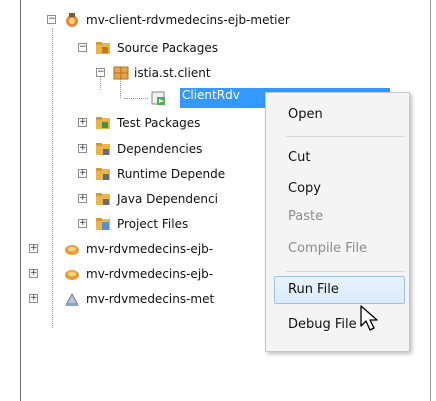  What do you see at coordinates (103, 224) in the screenshot?
I see `project-files-icon` at bounding box center [103, 224].